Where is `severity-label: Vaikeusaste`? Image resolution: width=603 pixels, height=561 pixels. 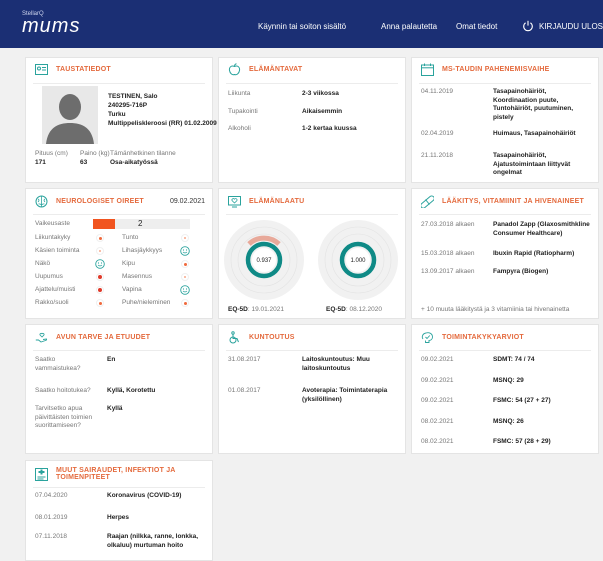
severity-label: Vaikeusaste is located at coordinates (52, 223).